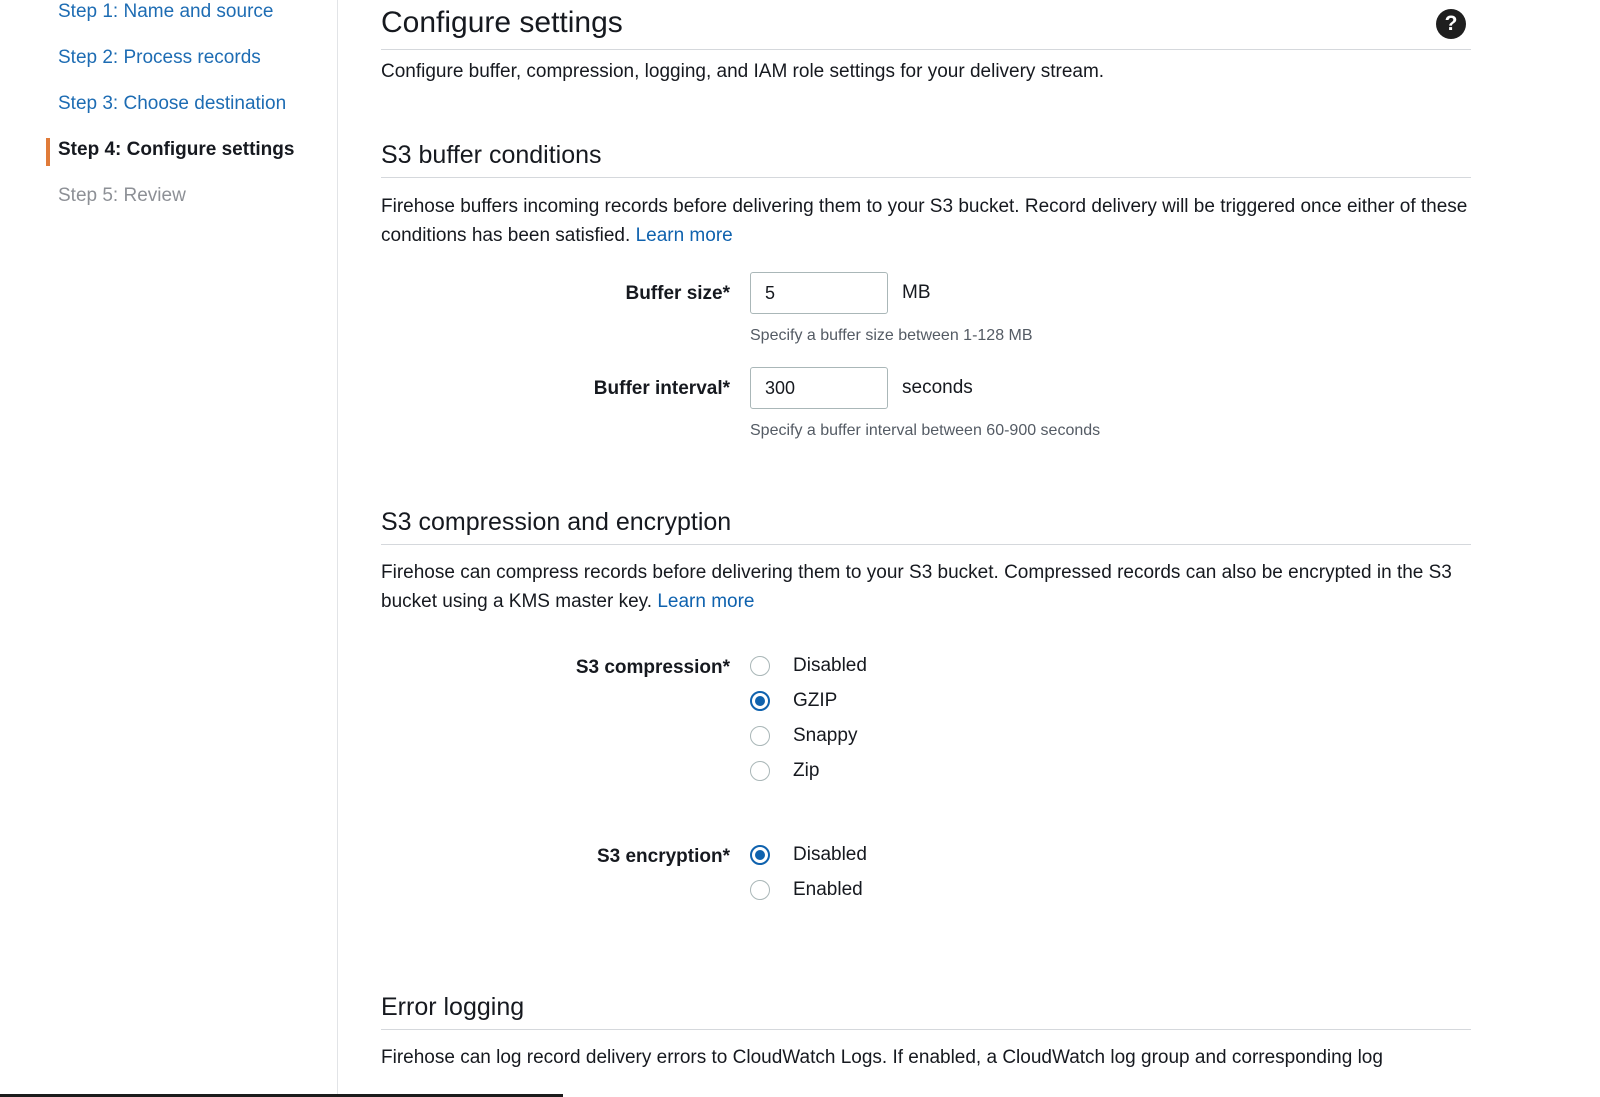  What do you see at coordinates (926, 49) in the screenshot?
I see `title-divider` at bounding box center [926, 49].